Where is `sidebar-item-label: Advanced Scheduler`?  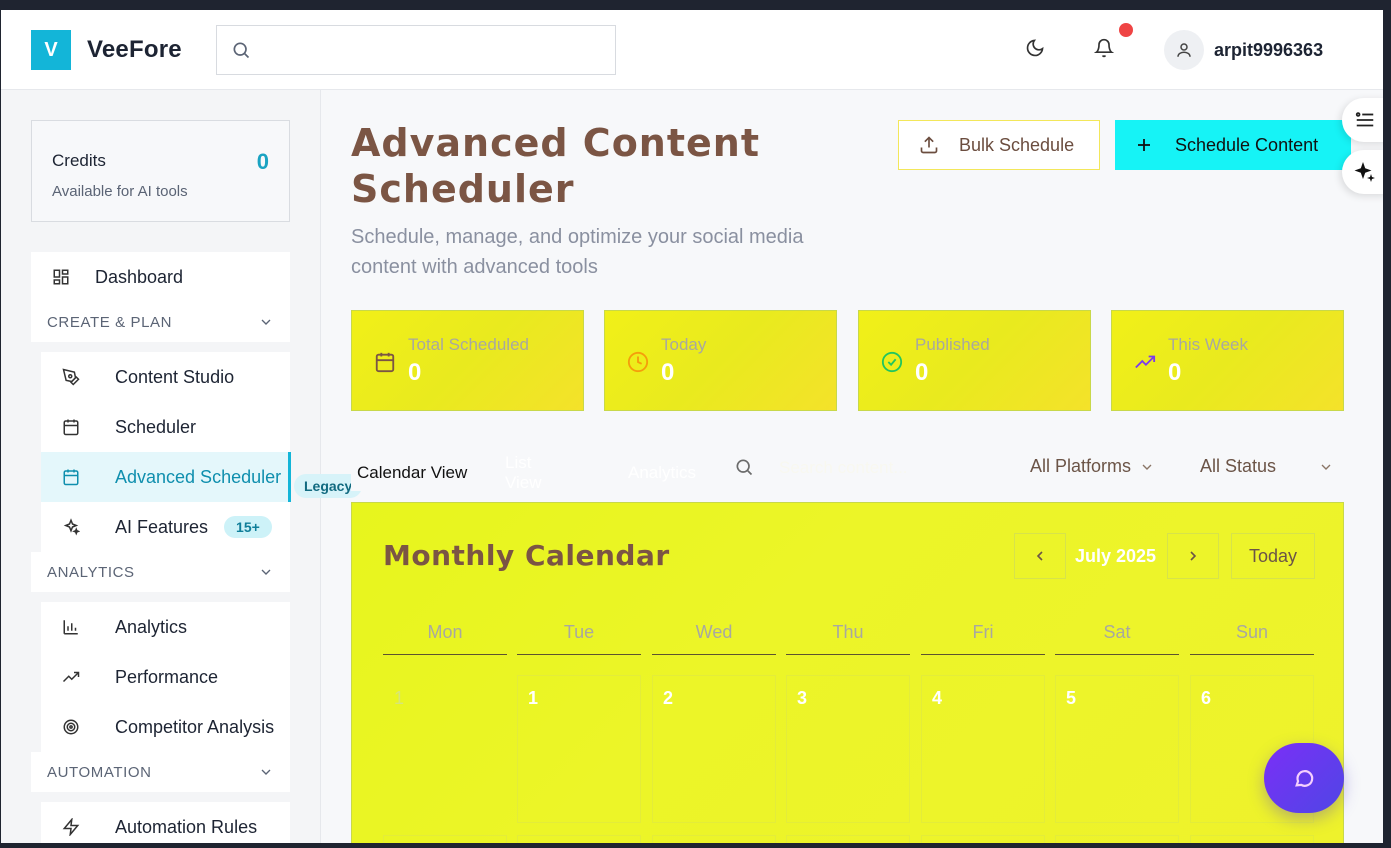
sidebar-item-label: Advanced Scheduler is located at coordinates (198, 476).